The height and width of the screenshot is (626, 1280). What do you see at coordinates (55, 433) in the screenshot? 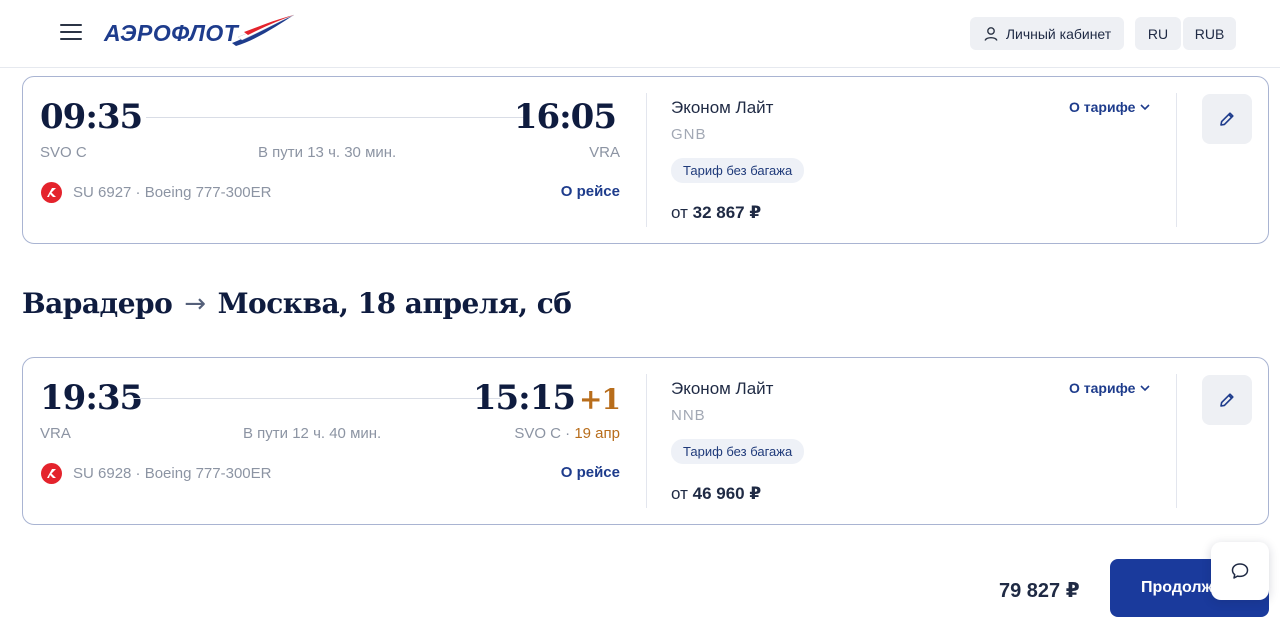
I see `departure-airport: VRA` at bounding box center [55, 433].